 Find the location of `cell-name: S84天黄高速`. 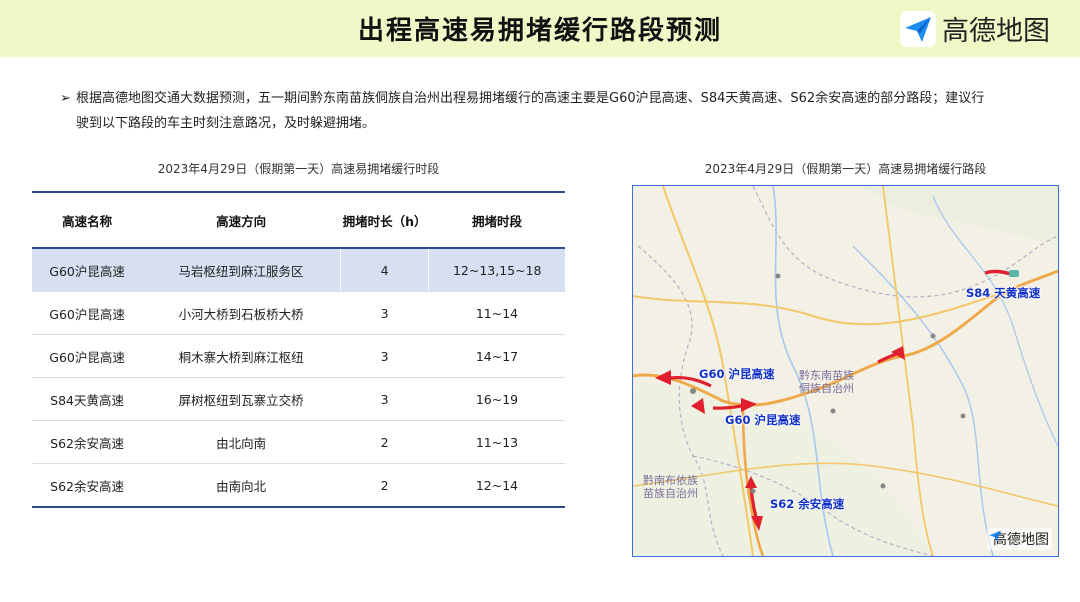

cell-name: S84天黄高速 is located at coordinates (87, 399).